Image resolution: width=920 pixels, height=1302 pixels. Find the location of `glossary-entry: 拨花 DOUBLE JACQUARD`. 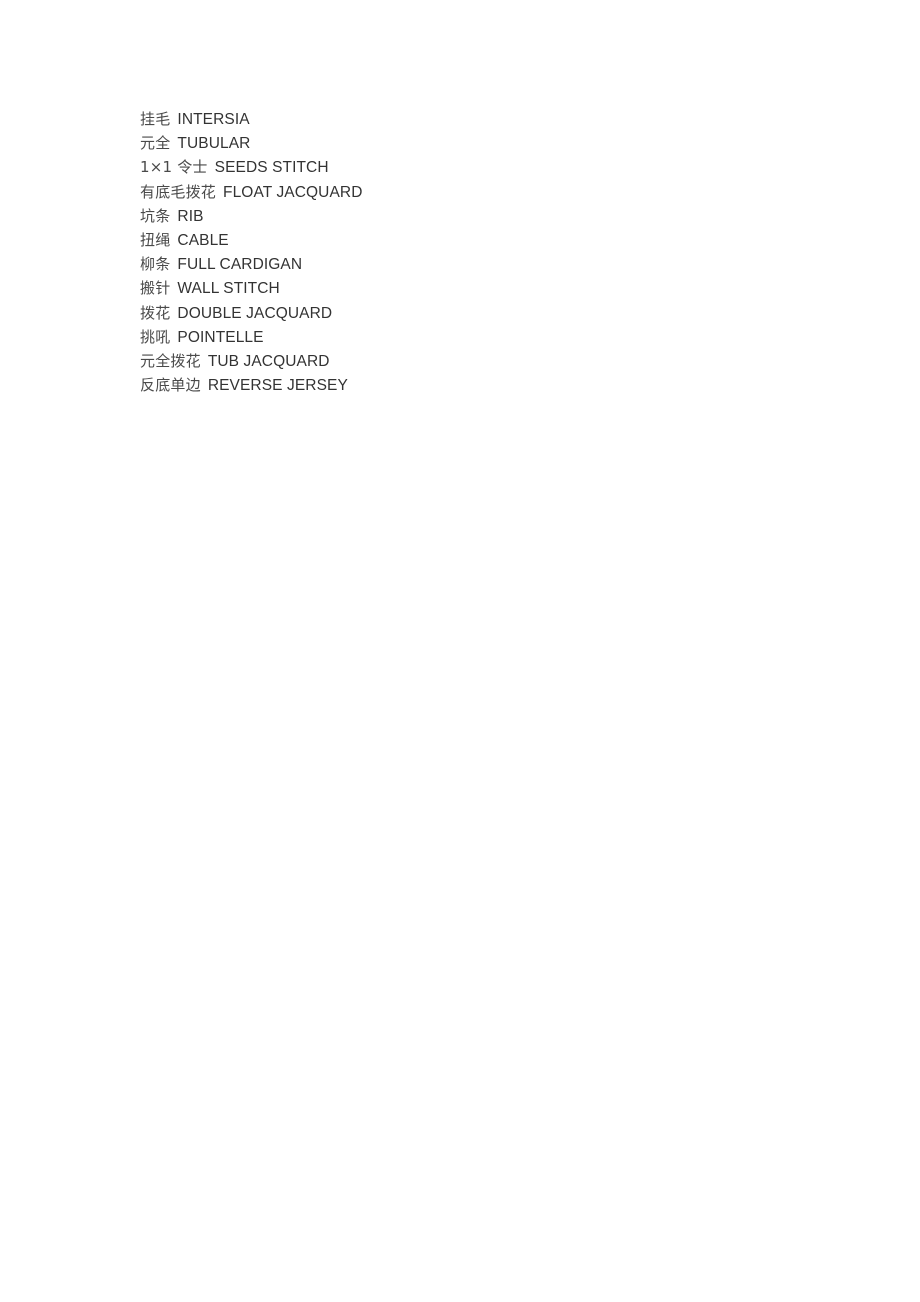

glossary-entry: 拨花 DOUBLE JACQUARD is located at coordinates (490, 313).